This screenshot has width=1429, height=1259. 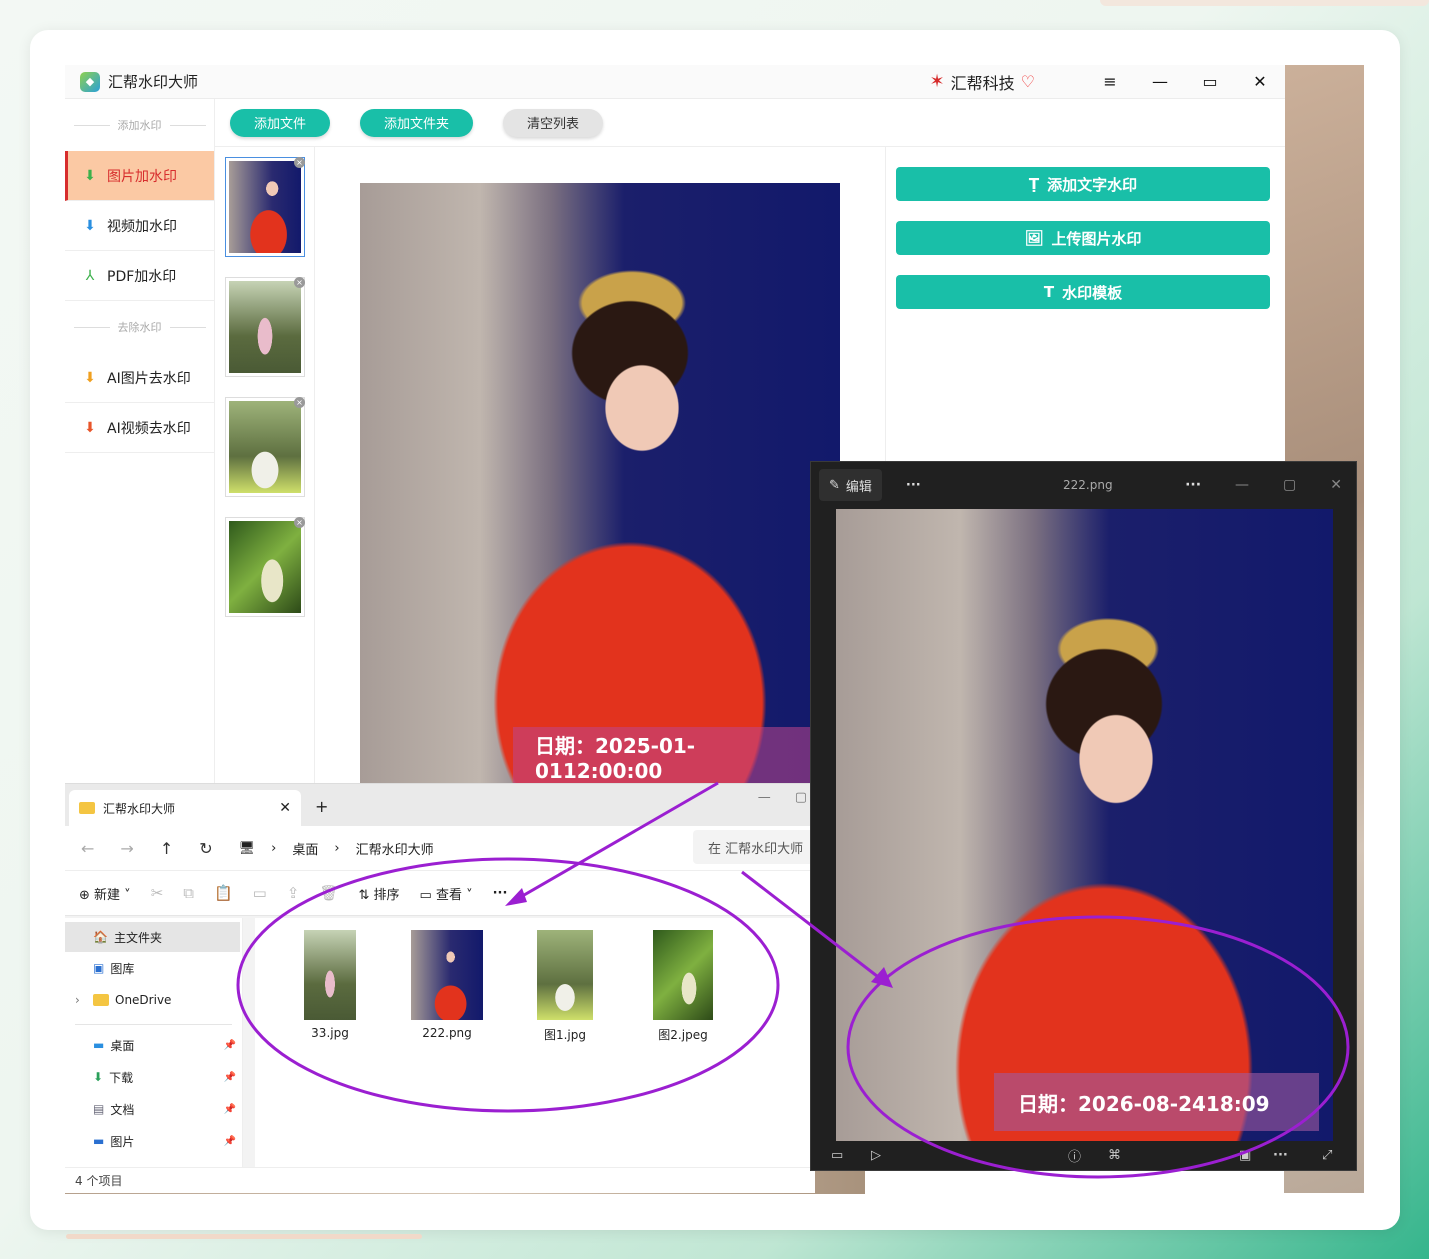 I want to click on view-button: ▭ 查看 ˅, so click(x=446, y=893).